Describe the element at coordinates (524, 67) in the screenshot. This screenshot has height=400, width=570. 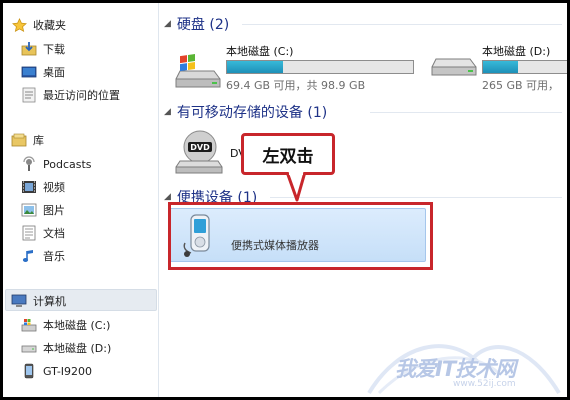
I see `drive-d-usage-bar` at that location.